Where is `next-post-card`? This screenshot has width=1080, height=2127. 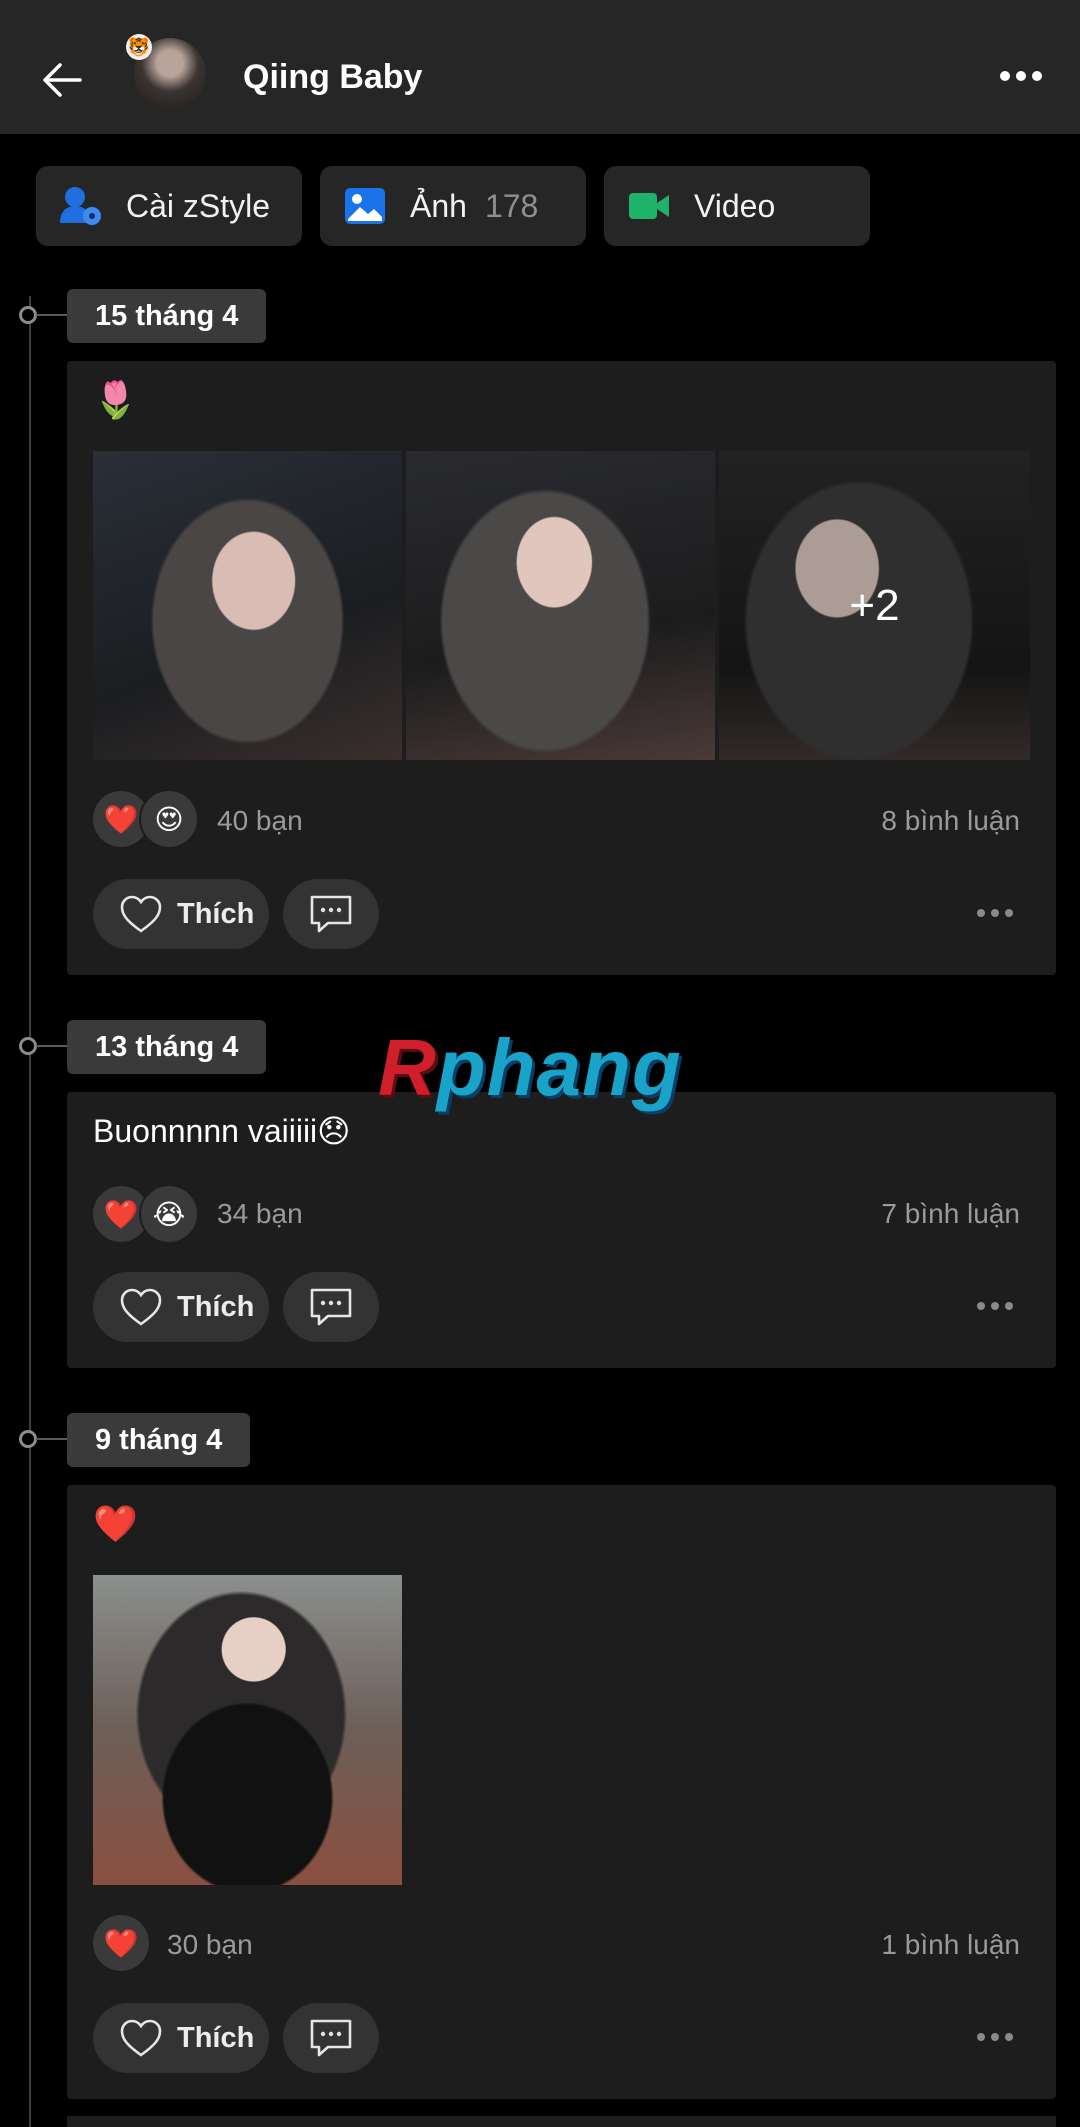 next-post-card is located at coordinates (561, 2121).